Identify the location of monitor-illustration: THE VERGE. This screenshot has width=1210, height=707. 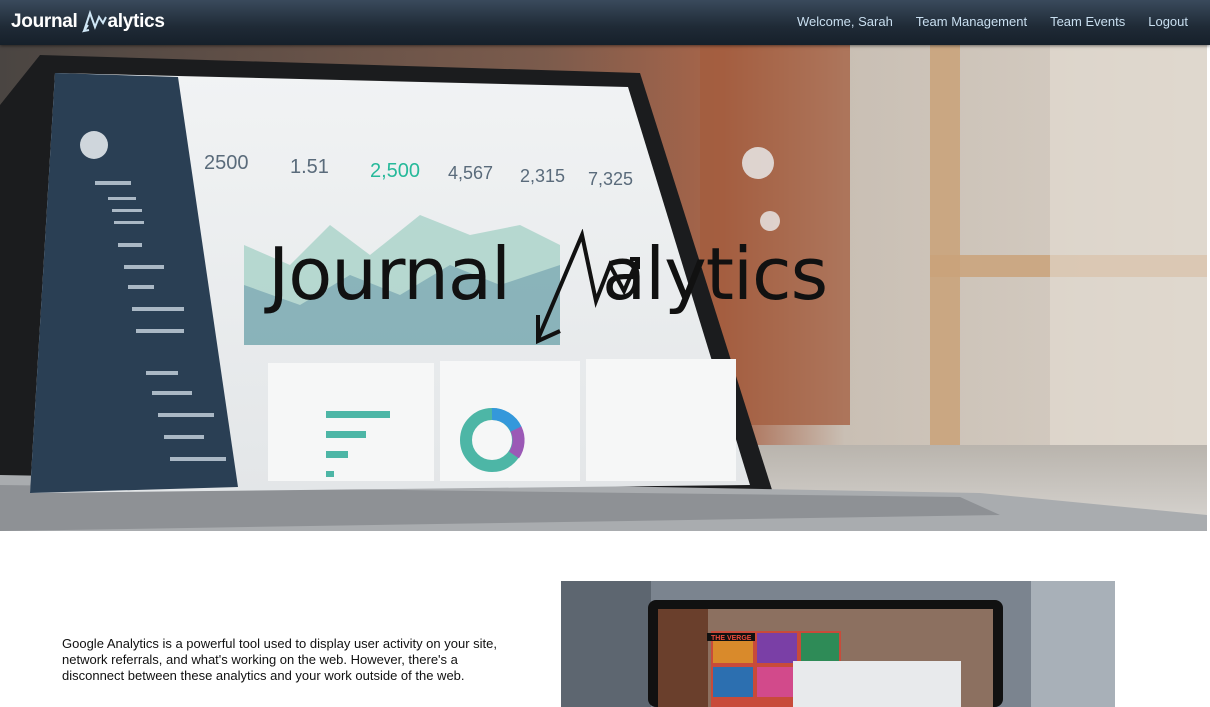
(838, 644).